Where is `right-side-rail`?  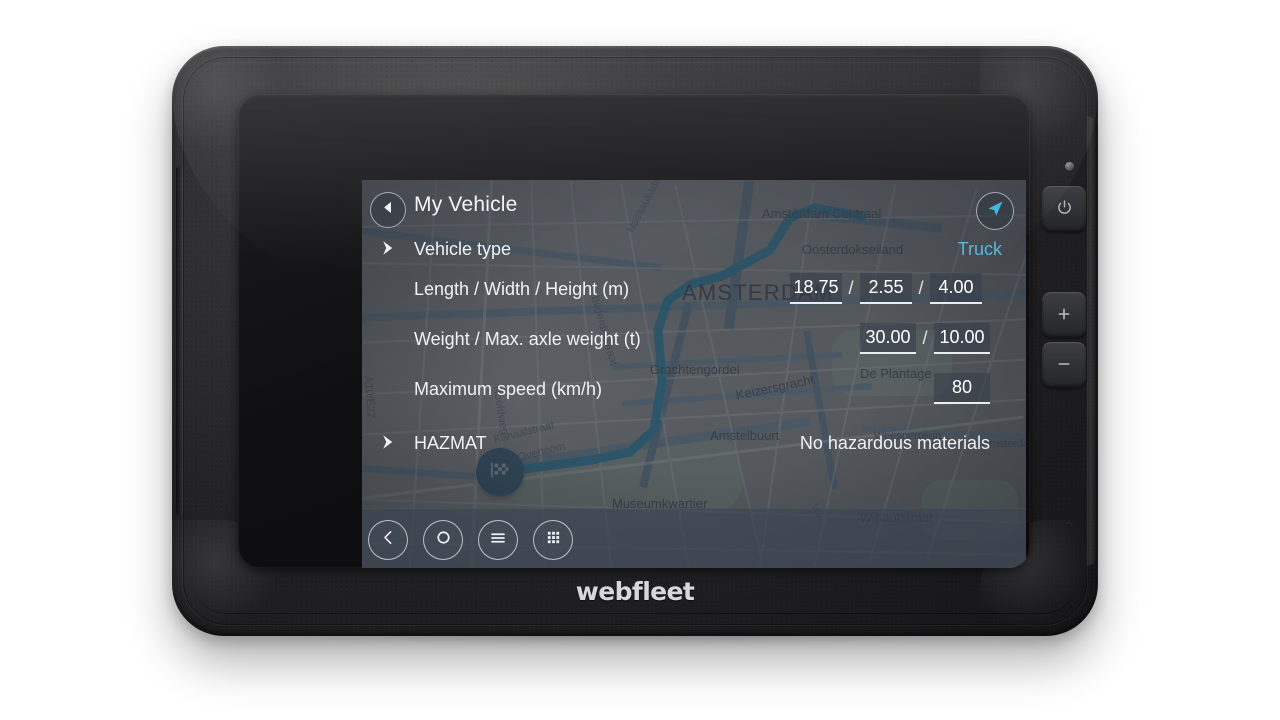
right-side-rail is located at coordinates (1092, 341).